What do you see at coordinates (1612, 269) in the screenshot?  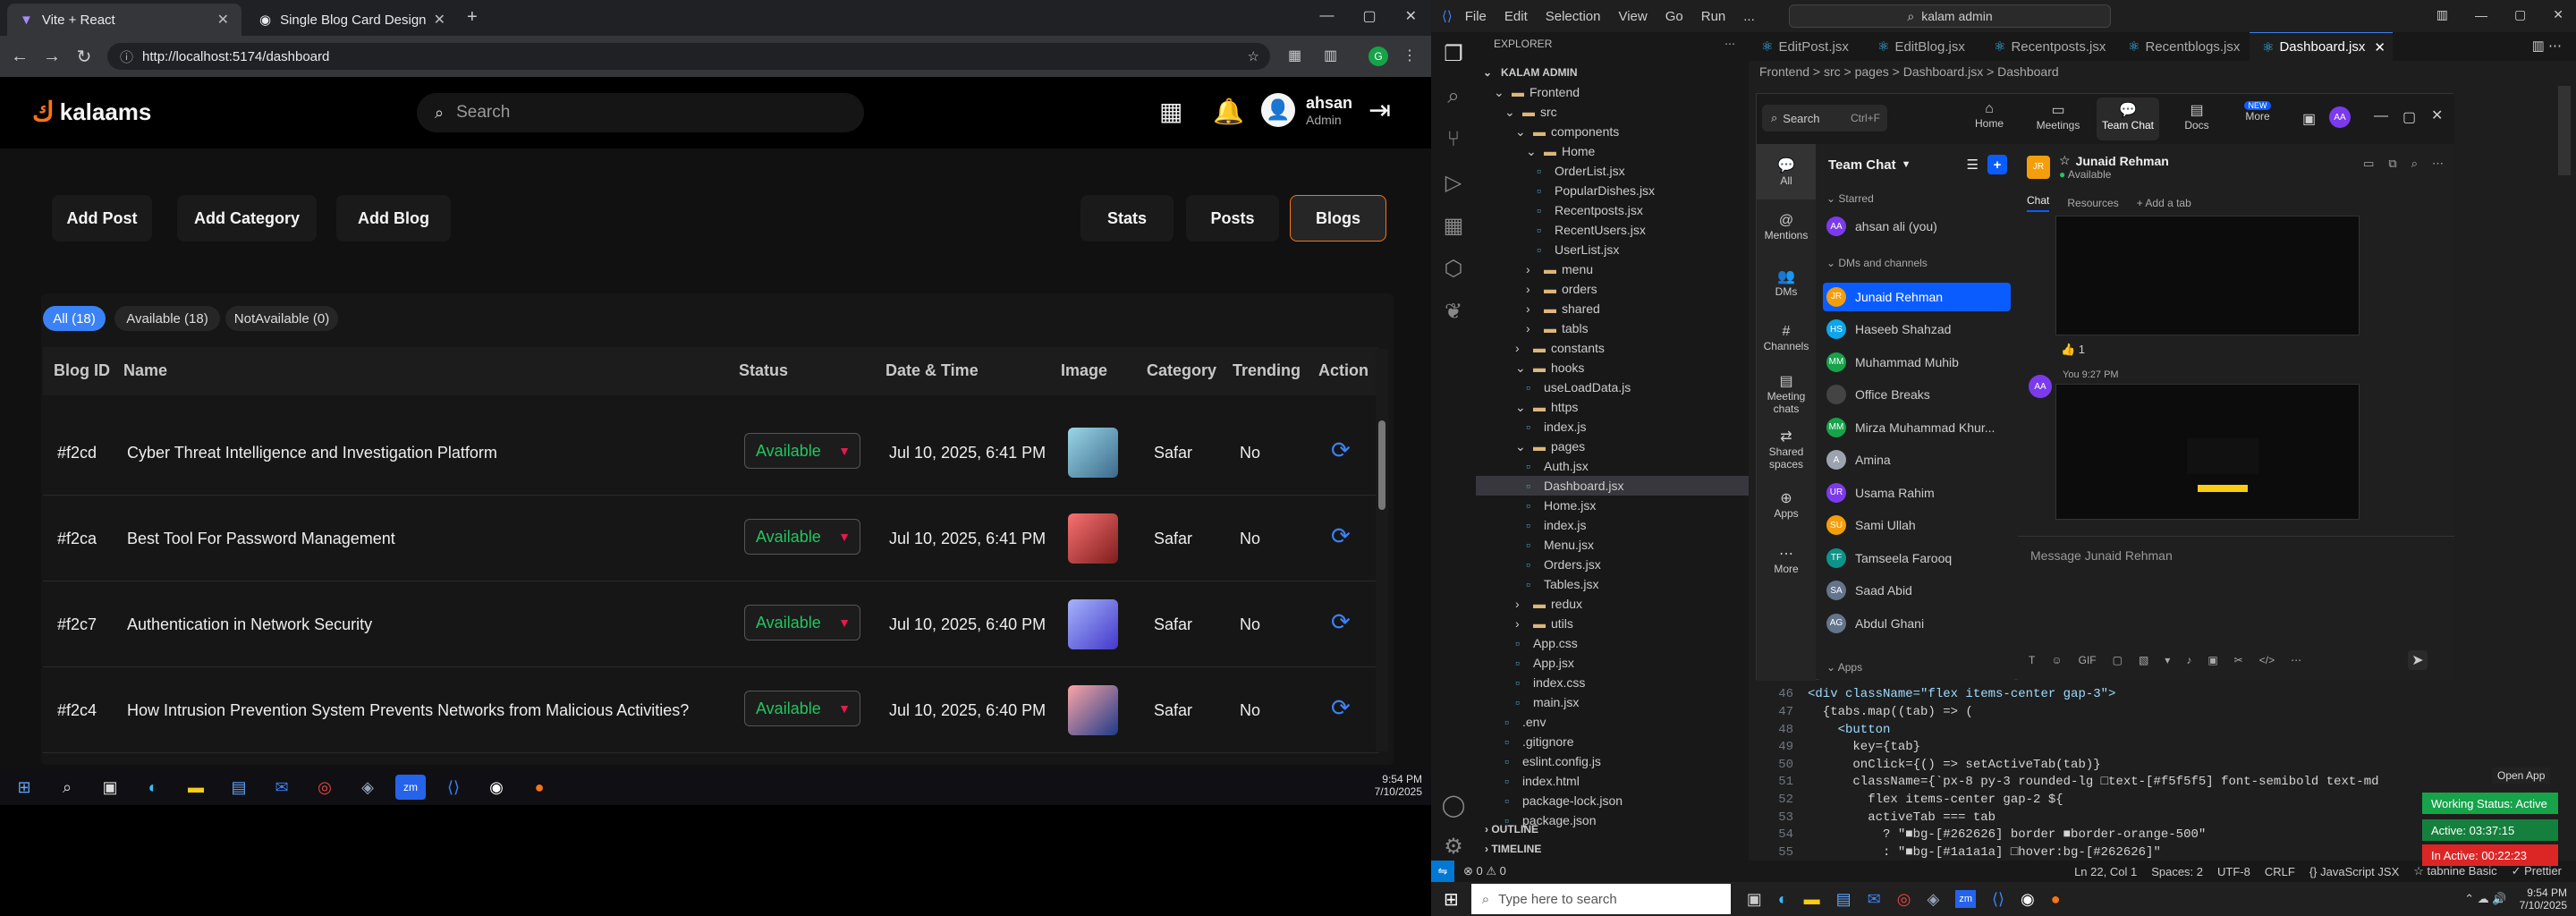 I see `tree-folder: › ▬ menu` at bounding box center [1612, 269].